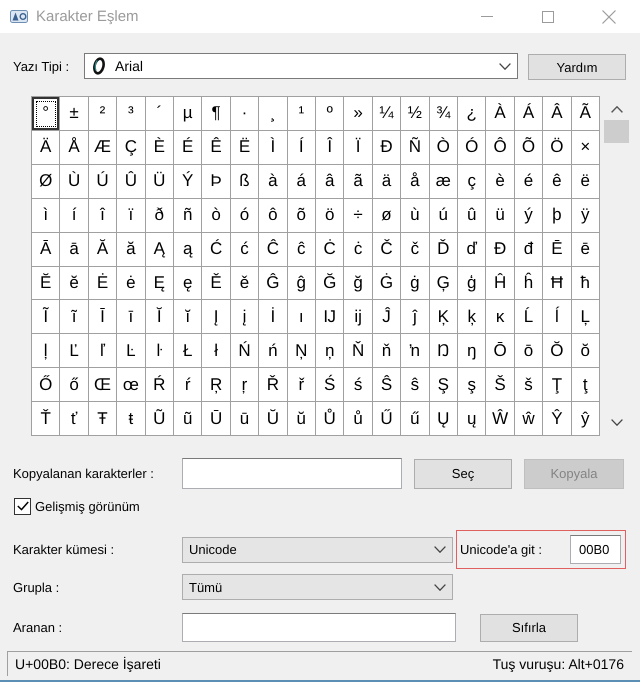  What do you see at coordinates (302, 249) in the screenshot?
I see `character-cell: ĉ` at bounding box center [302, 249].